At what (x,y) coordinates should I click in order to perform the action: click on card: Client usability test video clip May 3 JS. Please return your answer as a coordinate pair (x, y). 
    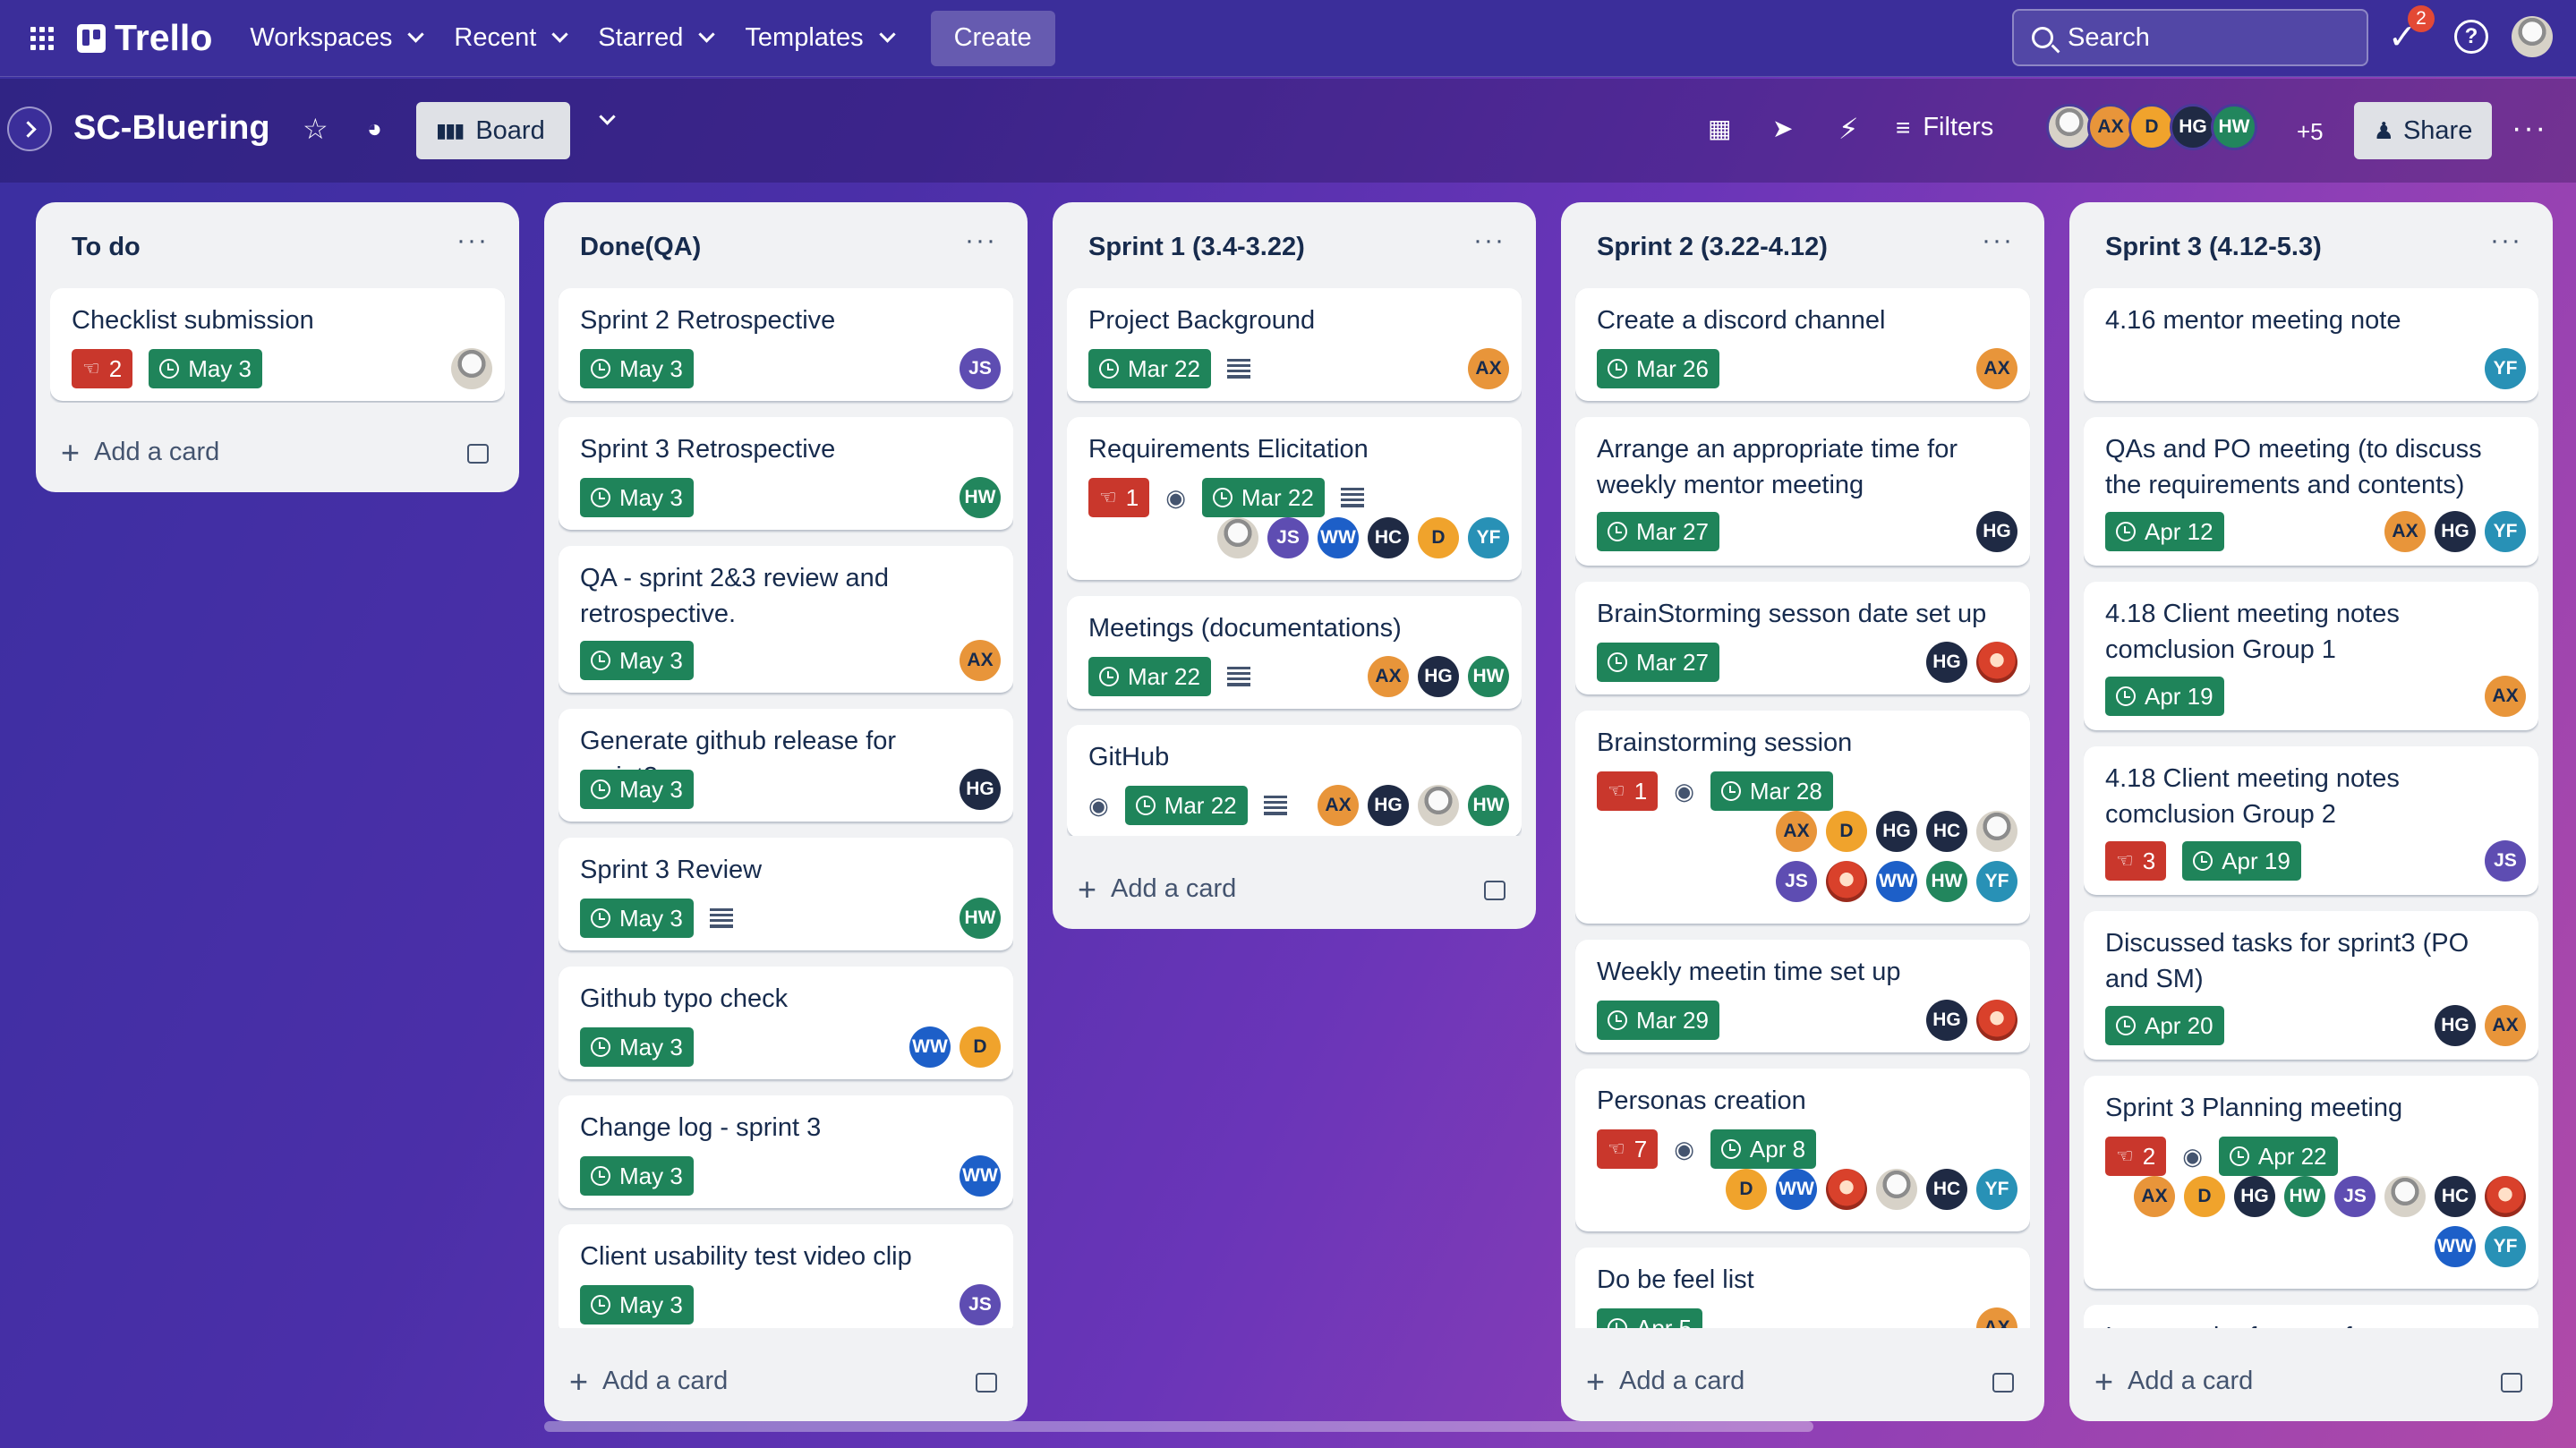
    Looking at the image, I should click on (786, 1276).